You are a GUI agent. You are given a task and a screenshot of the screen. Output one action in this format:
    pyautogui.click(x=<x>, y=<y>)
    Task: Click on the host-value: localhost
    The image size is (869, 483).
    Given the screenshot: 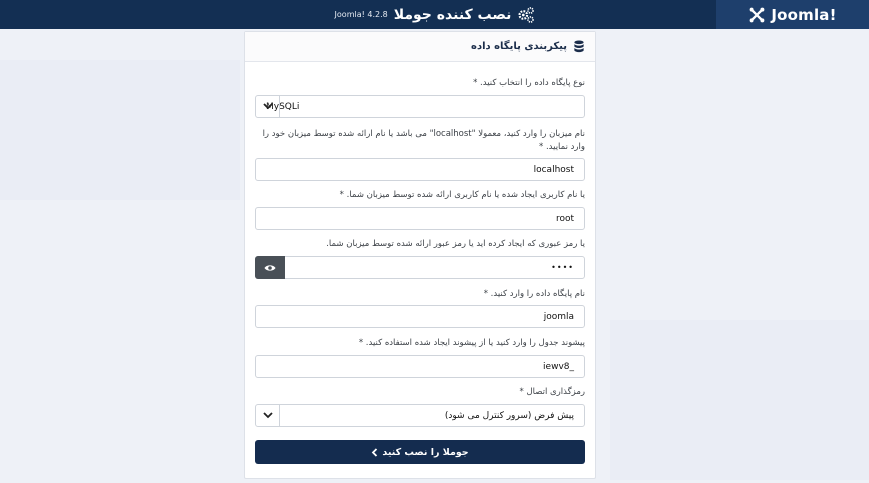 What is the action you would take?
    pyautogui.click(x=553, y=169)
    